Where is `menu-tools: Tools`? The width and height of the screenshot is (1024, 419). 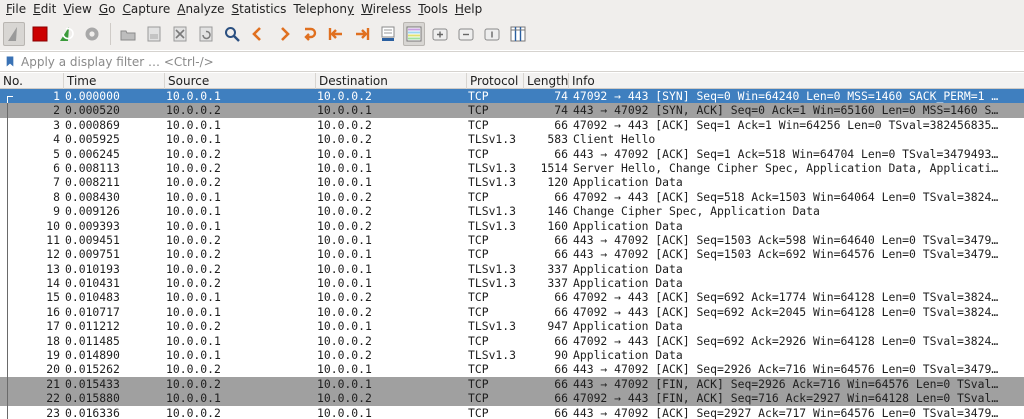
menu-tools: Tools is located at coordinates (434, 9).